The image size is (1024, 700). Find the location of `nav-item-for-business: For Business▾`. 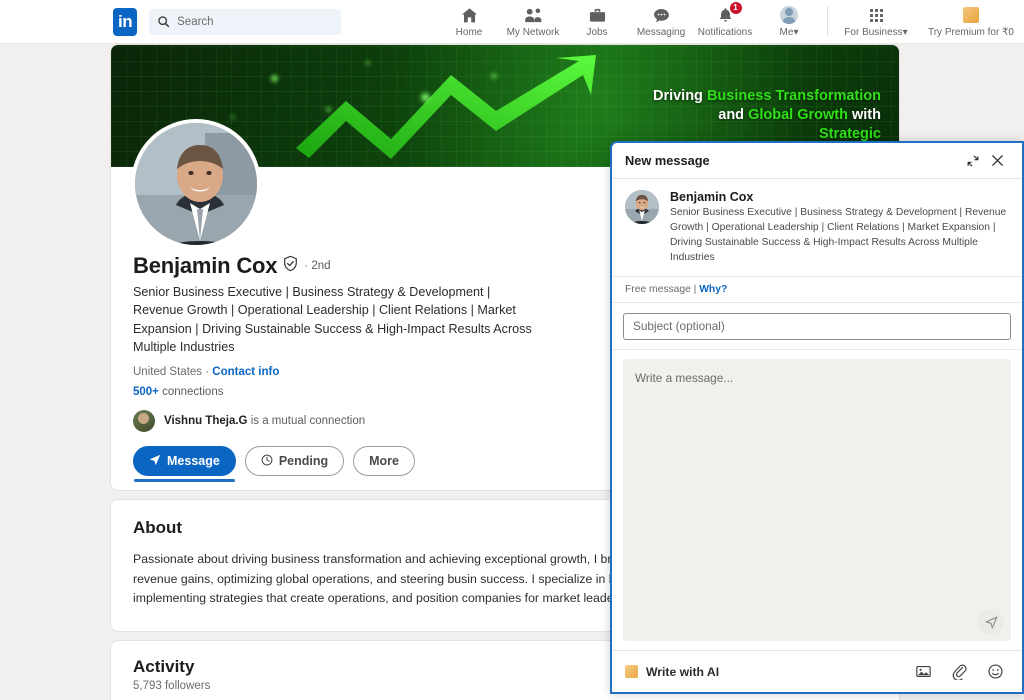

nav-item-for-business: For Business▾ is located at coordinates (876, 22).